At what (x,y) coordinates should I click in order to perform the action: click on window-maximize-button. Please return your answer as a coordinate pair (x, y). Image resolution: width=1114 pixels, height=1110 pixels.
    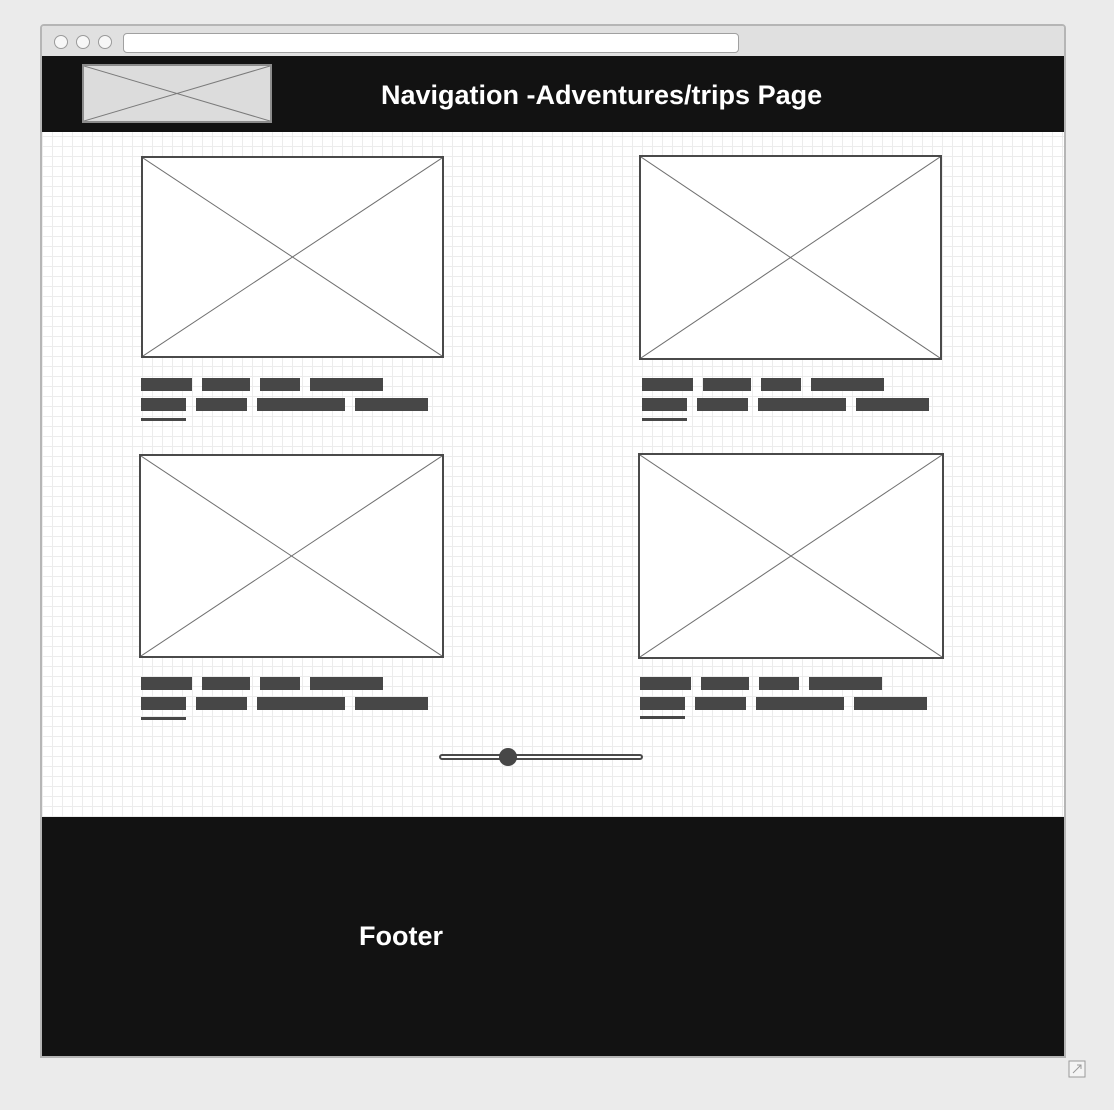
    Looking at the image, I should click on (105, 42).